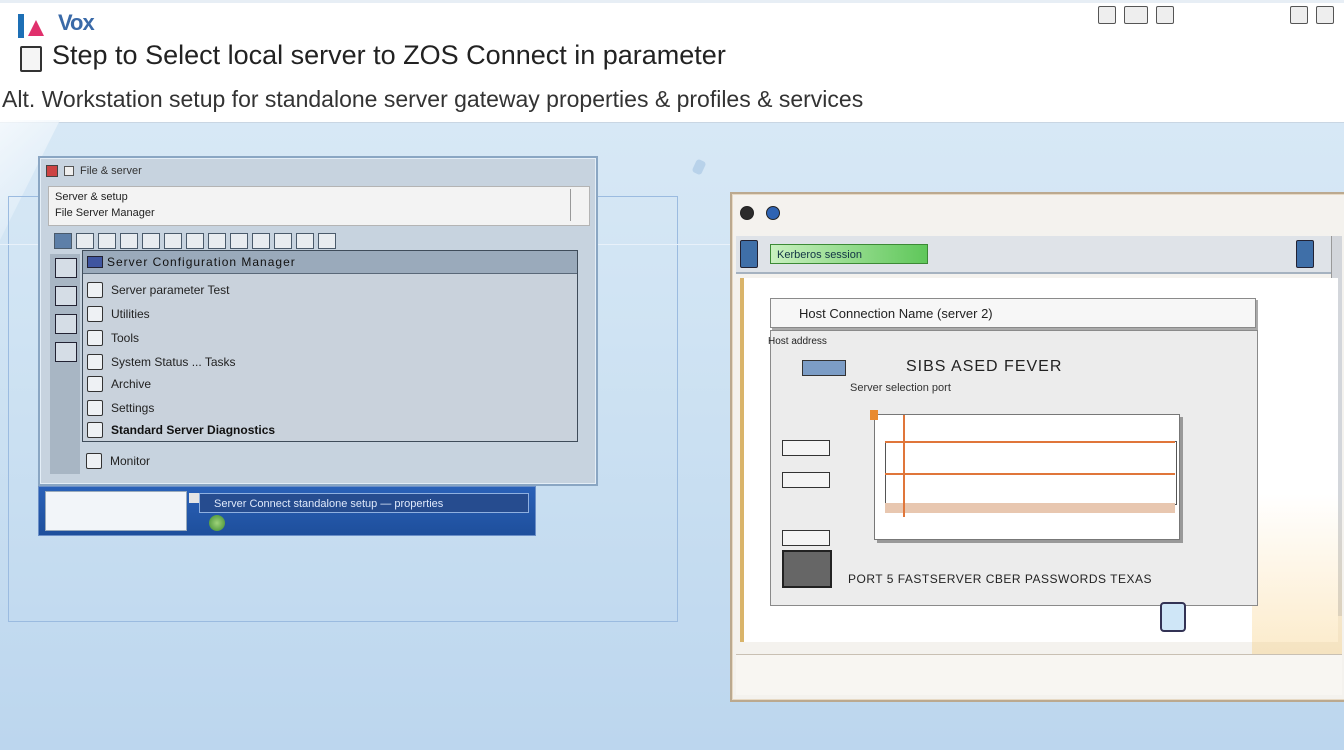  I want to click on document-icon, so click(31, 59).